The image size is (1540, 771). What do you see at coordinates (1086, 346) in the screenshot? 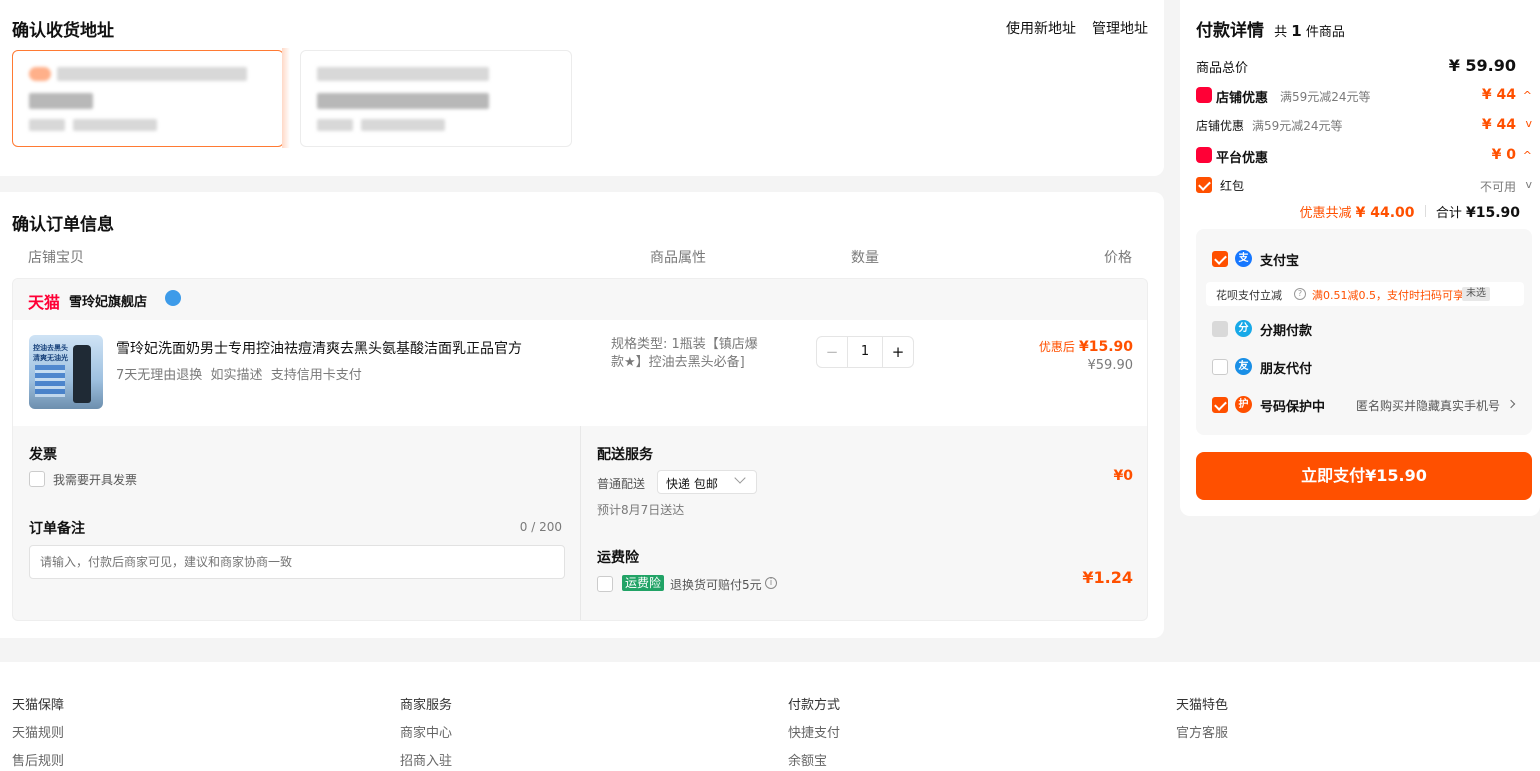
I see `price-after-discount: 优惠后 ¥15.90` at bounding box center [1086, 346].